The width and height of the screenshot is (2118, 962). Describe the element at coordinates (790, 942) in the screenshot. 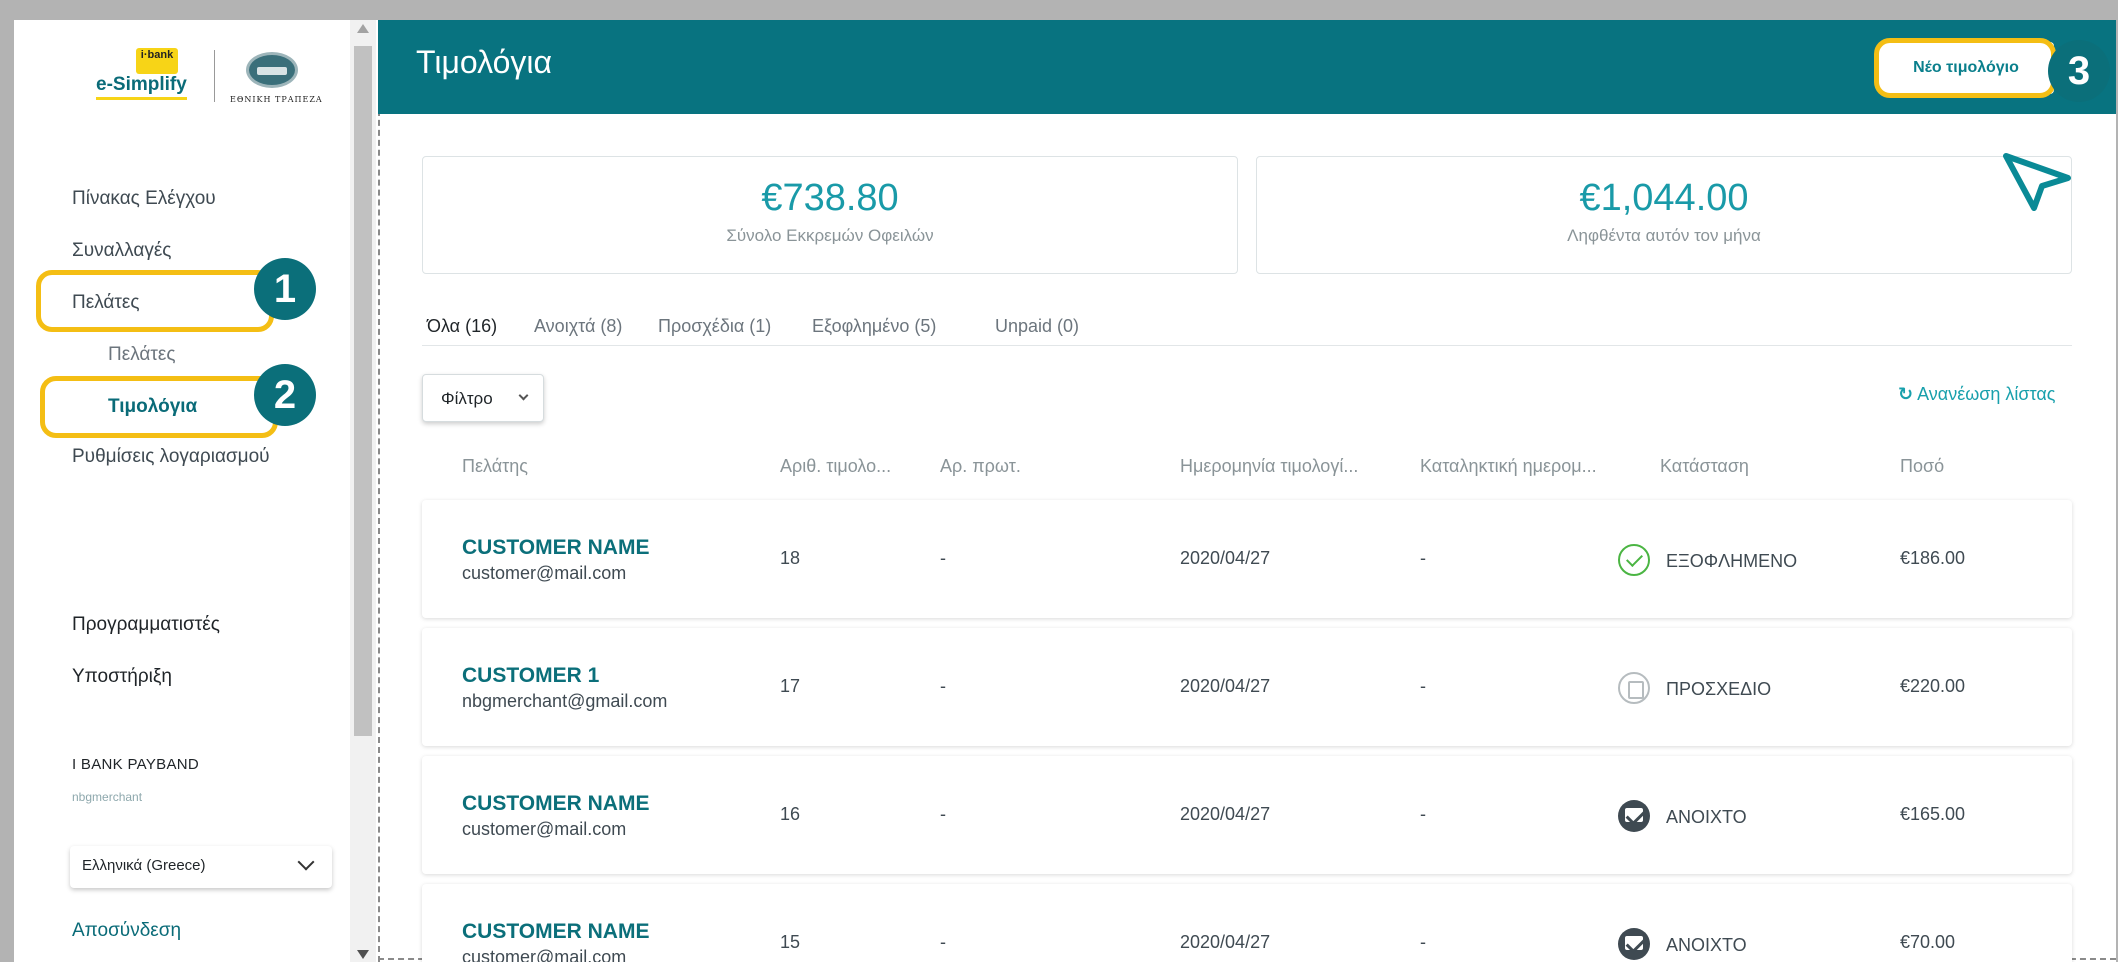

I see `invoice-number: 15` at that location.